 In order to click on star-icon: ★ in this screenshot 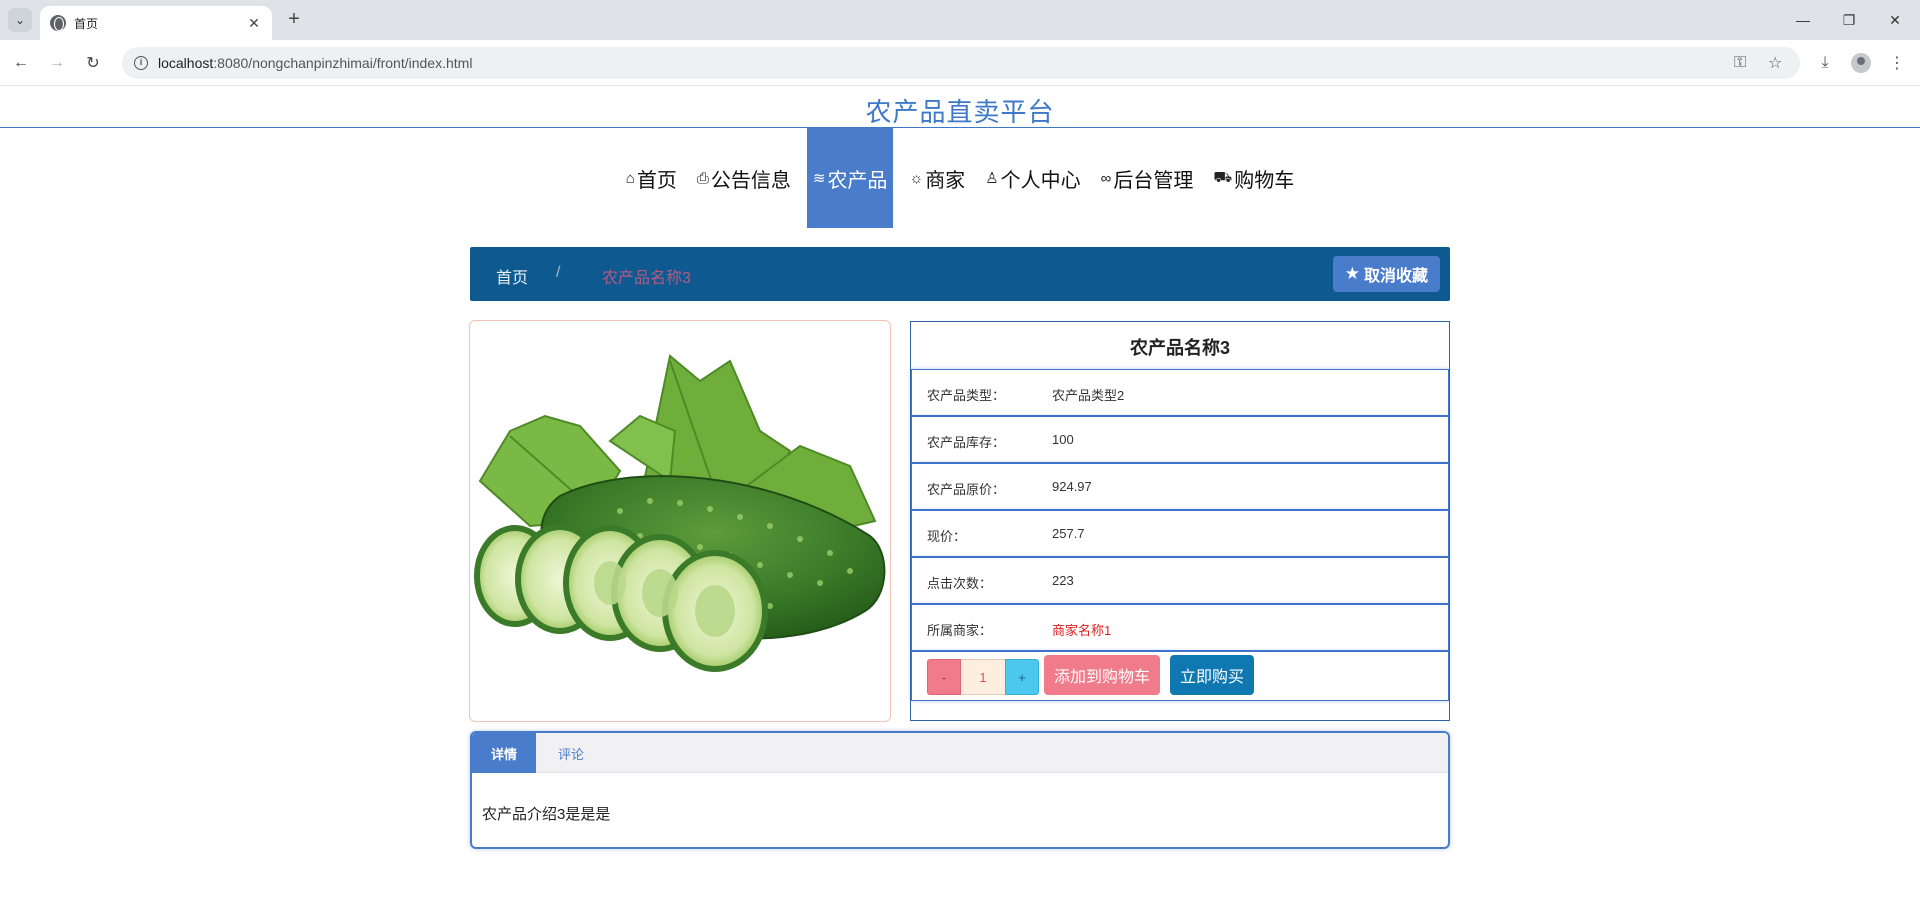, I will do `click(1352, 273)`.